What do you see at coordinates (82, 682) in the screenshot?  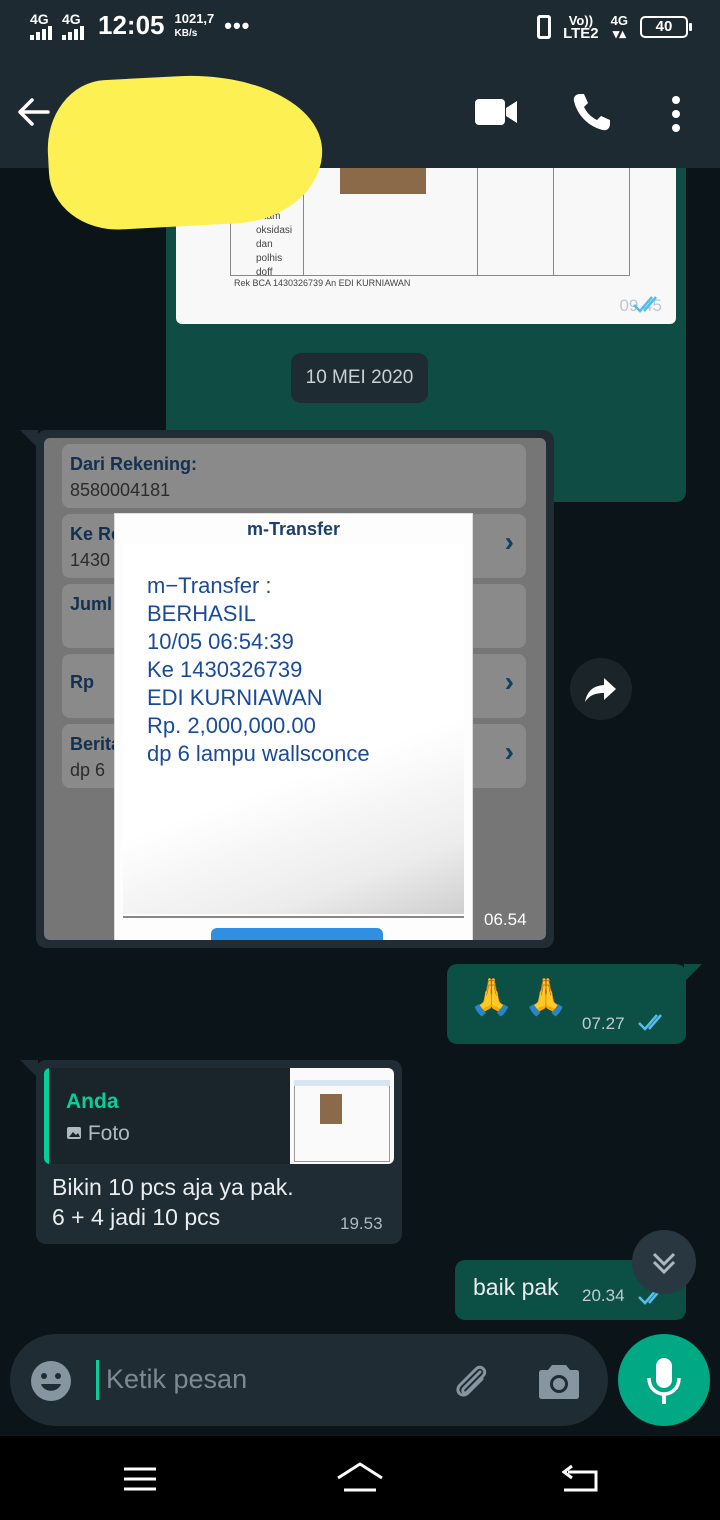 I see `bank-label: Rp` at bounding box center [82, 682].